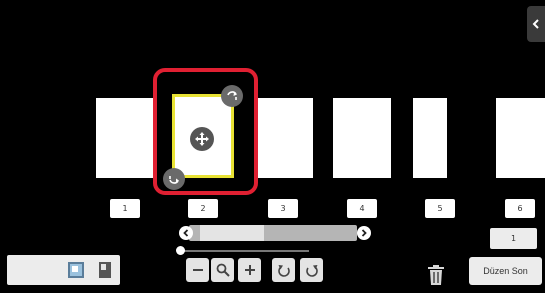 The height and width of the screenshot is (293, 545). What do you see at coordinates (505, 271) in the screenshot?
I see `finish-edit-button: Düzen Son` at bounding box center [505, 271].